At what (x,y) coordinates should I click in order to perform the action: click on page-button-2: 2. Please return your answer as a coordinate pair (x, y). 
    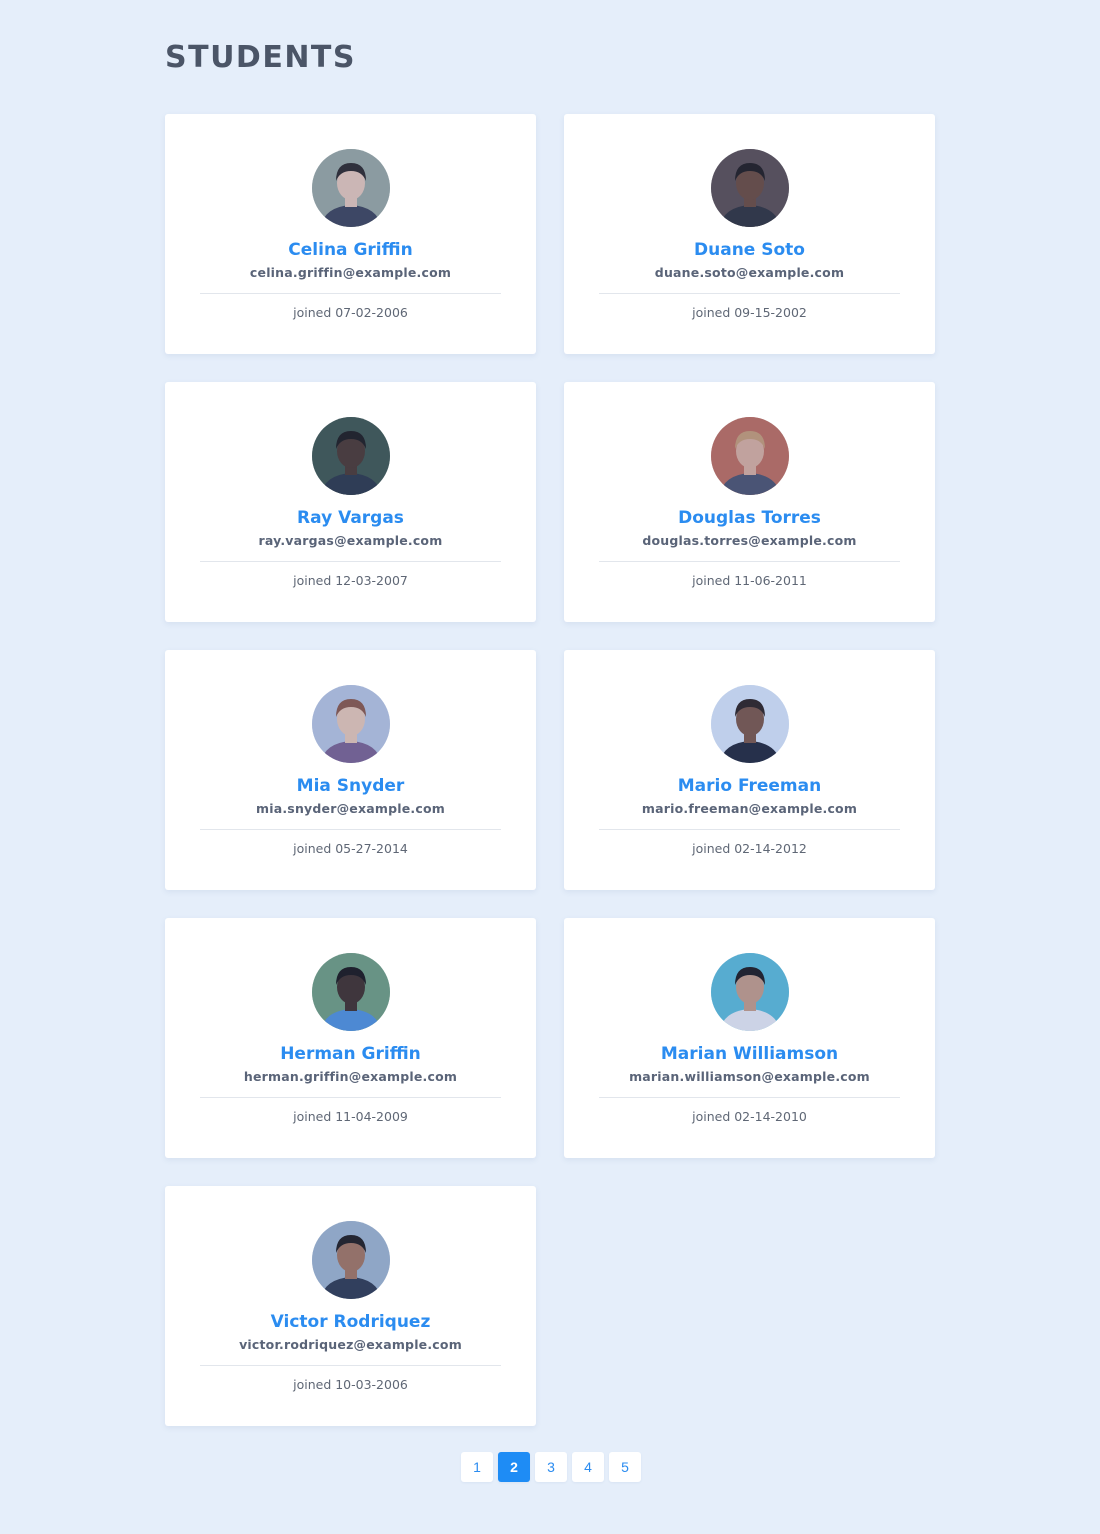
    Looking at the image, I should click on (514, 1467).